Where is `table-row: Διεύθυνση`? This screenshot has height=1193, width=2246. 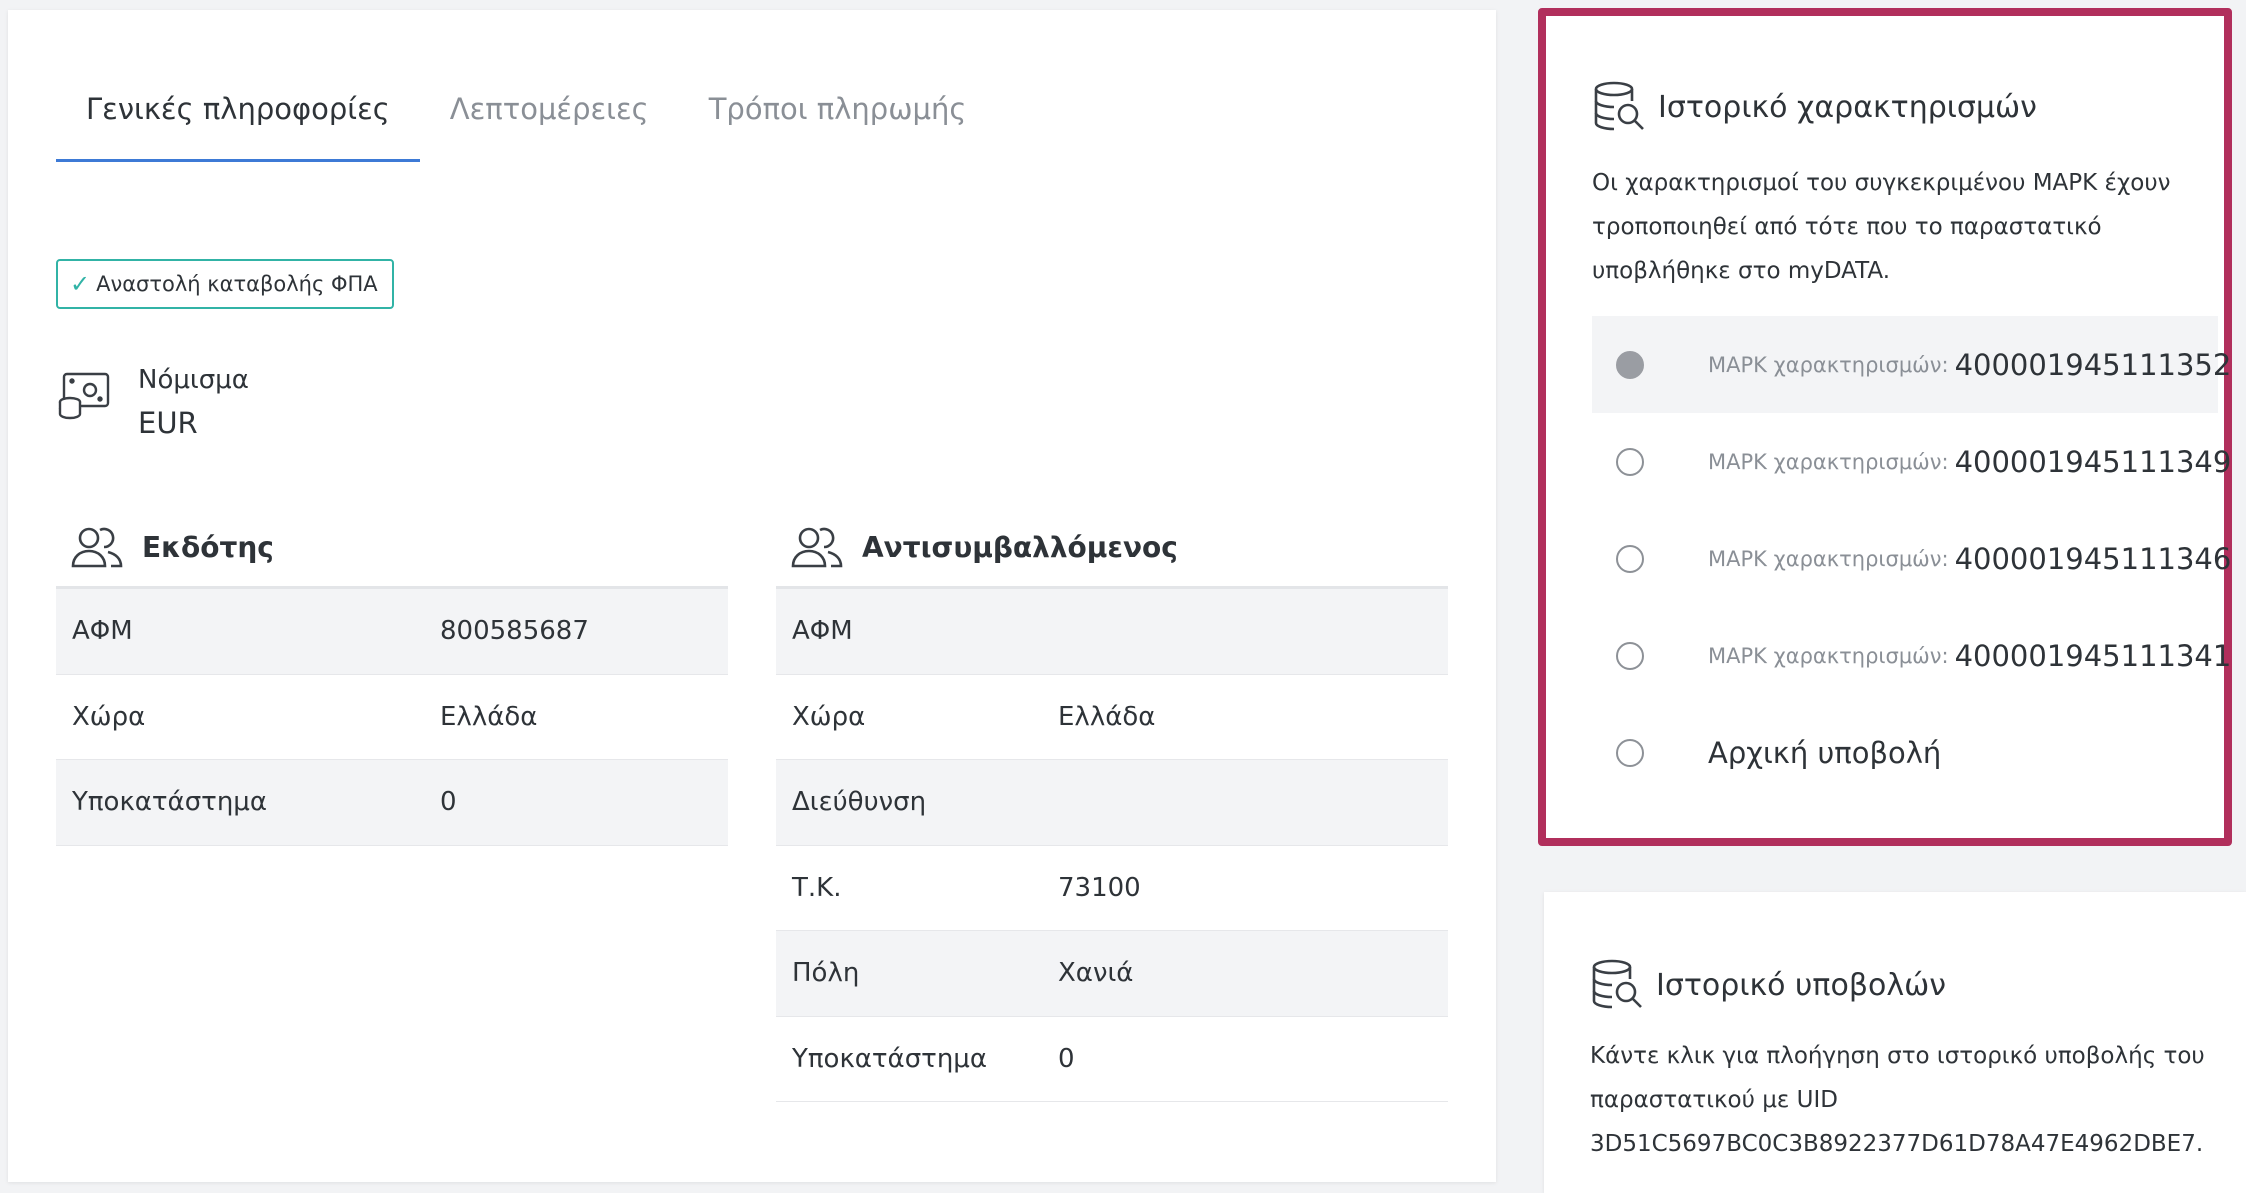
table-row: Διεύθυνση is located at coordinates (1112, 803).